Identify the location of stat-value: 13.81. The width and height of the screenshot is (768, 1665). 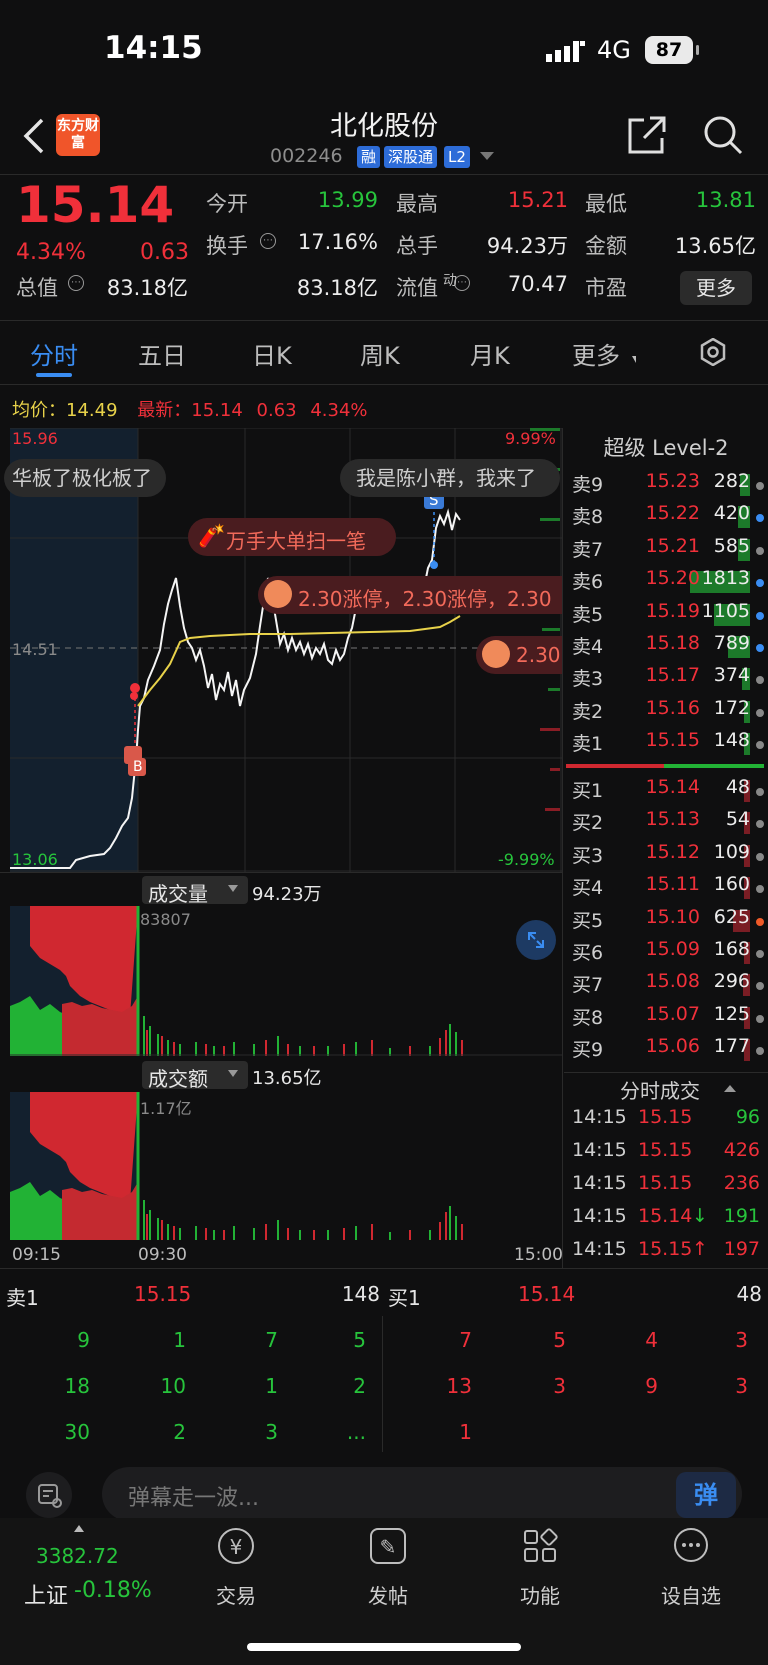
(725, 200).